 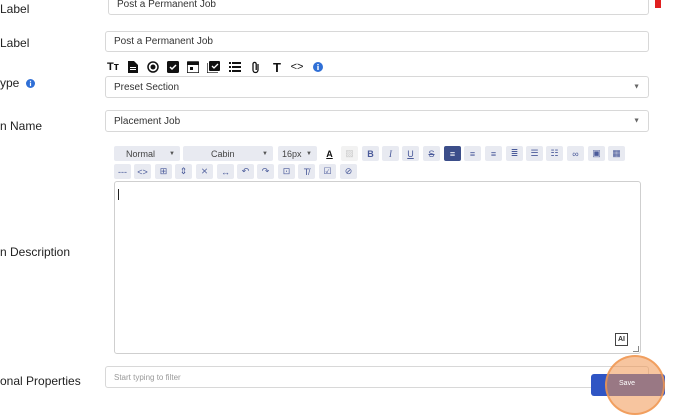 I want to click on bold-icon: B, so click(x=370, y=153).